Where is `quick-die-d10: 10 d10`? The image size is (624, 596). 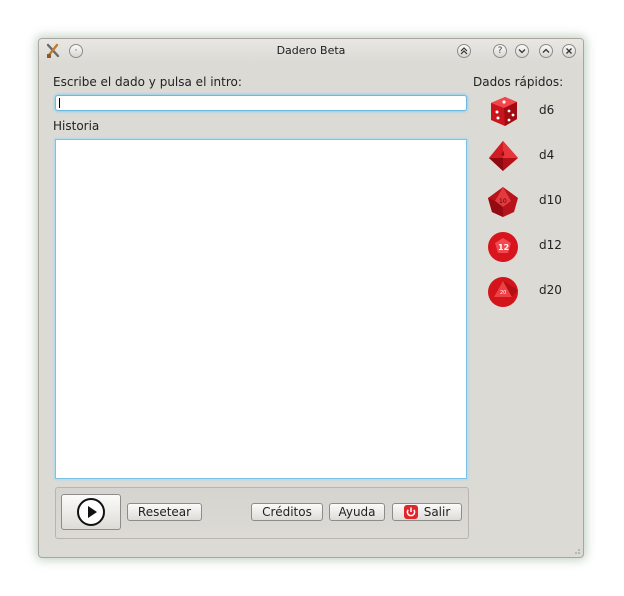
quick-die-d10: 10 d10 is located at coordinates (530, 201).